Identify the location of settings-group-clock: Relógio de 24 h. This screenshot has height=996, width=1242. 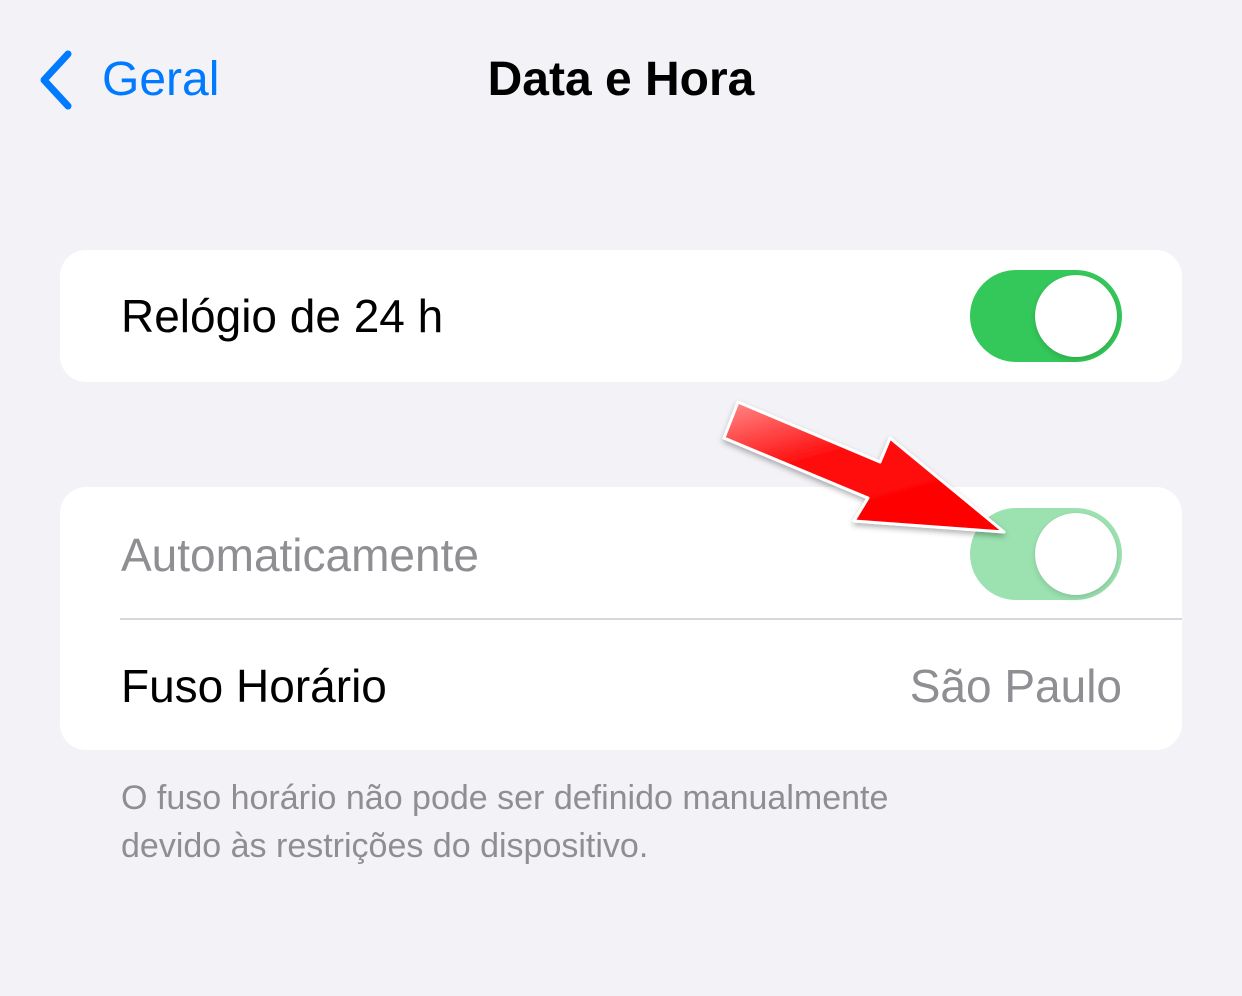
(621, 316).